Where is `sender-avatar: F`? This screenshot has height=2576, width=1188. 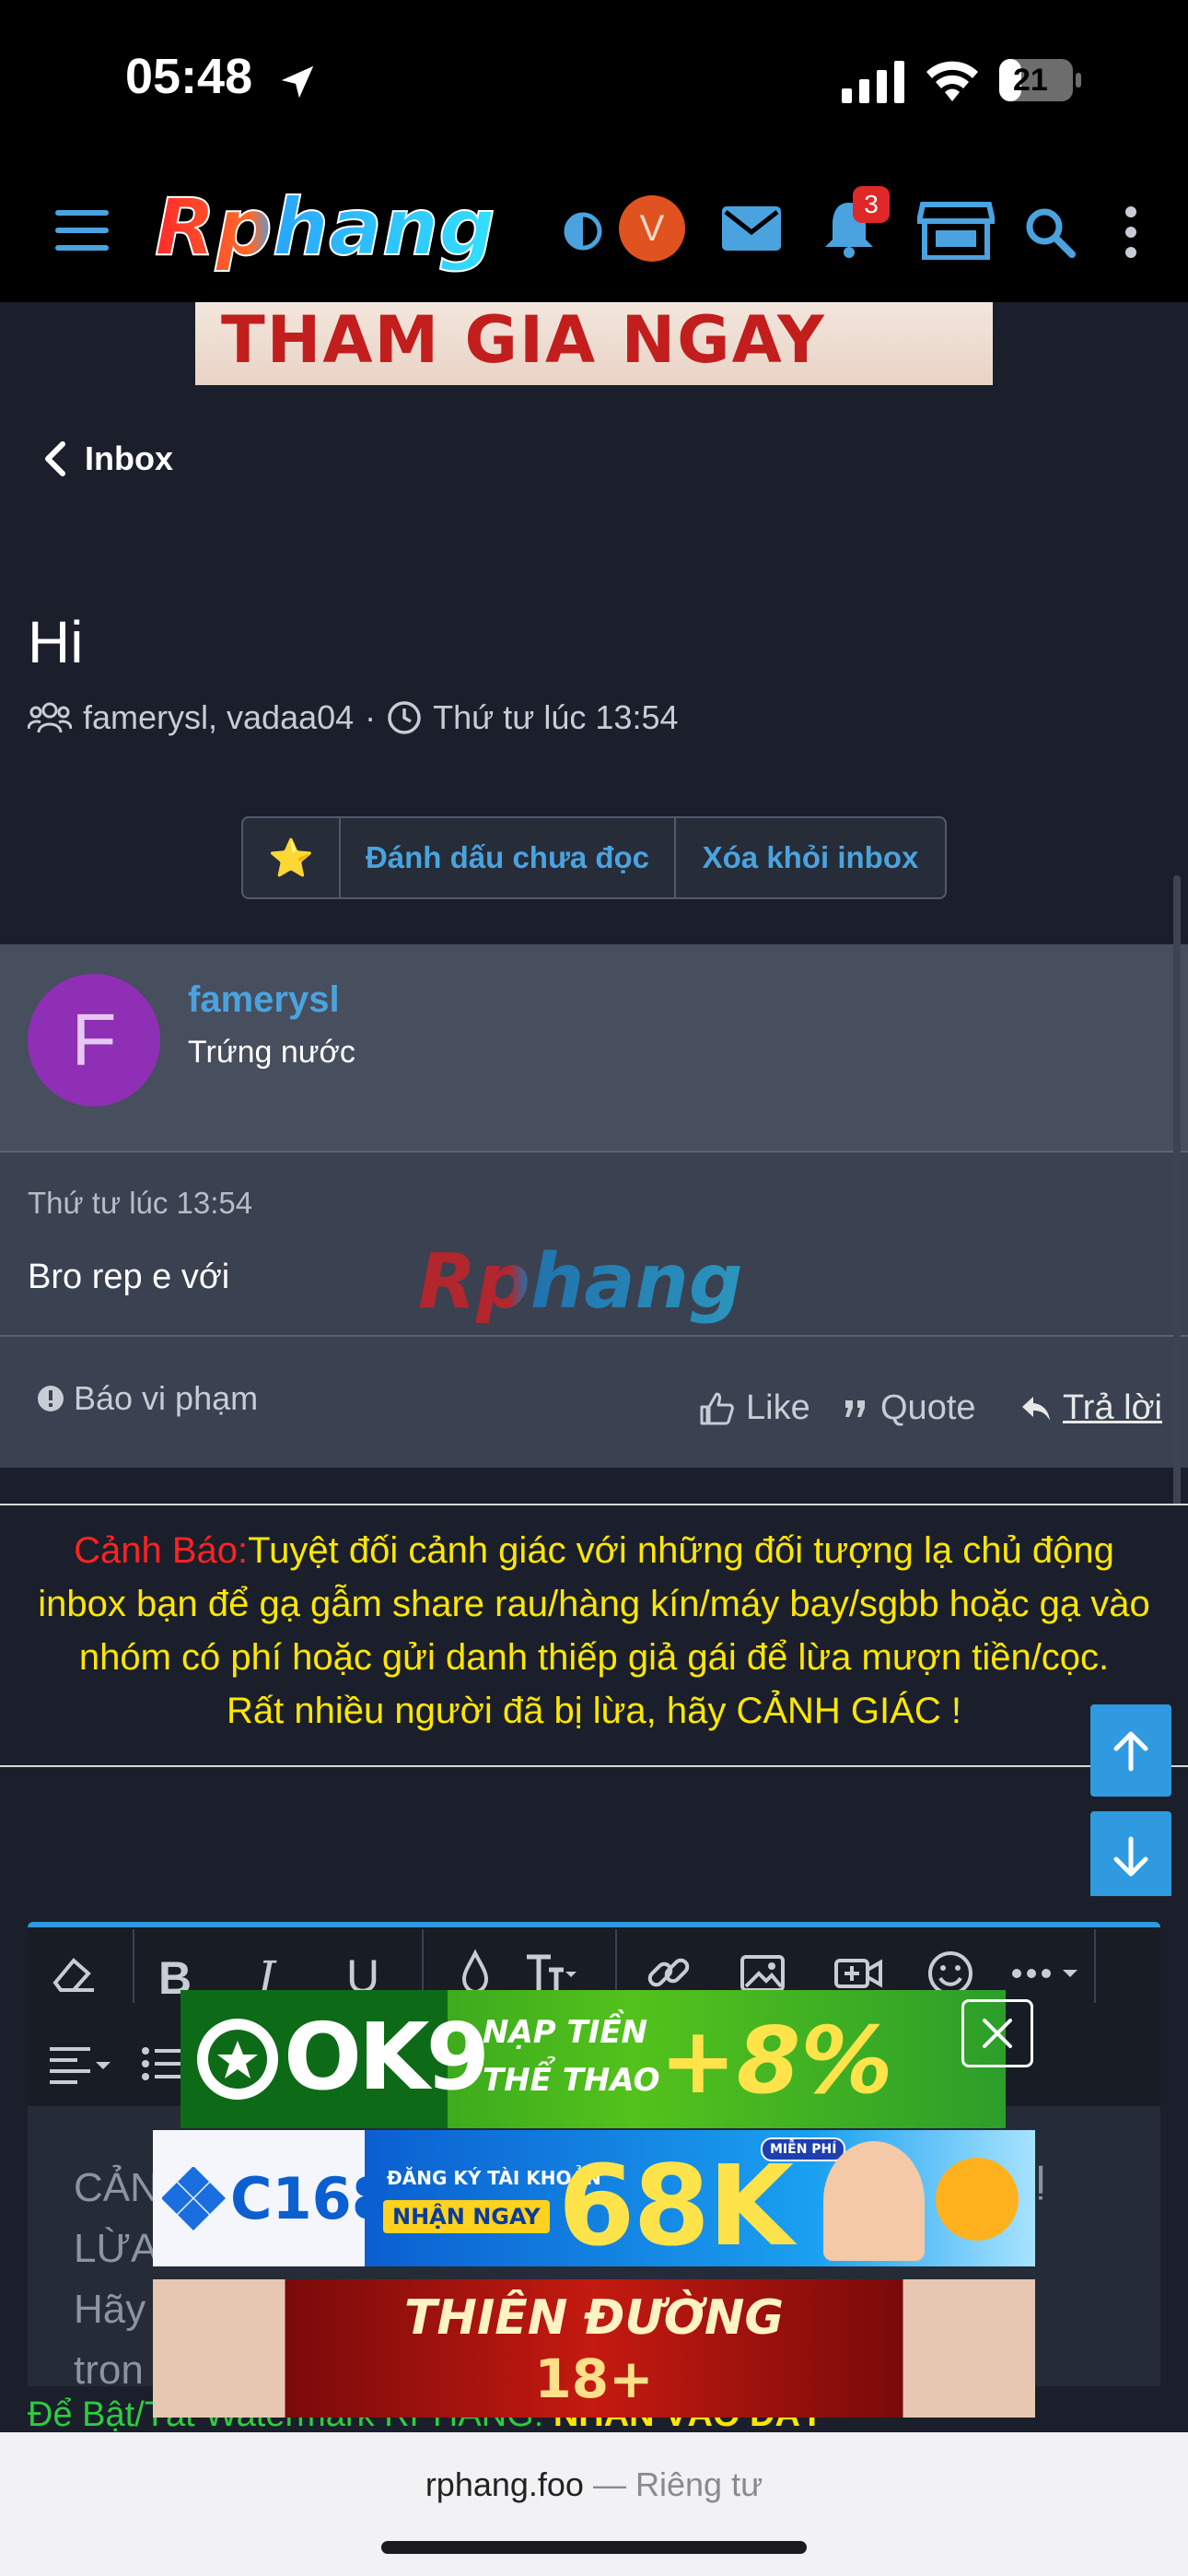 sender-avatar: F is located at coordinates (94, 1040).